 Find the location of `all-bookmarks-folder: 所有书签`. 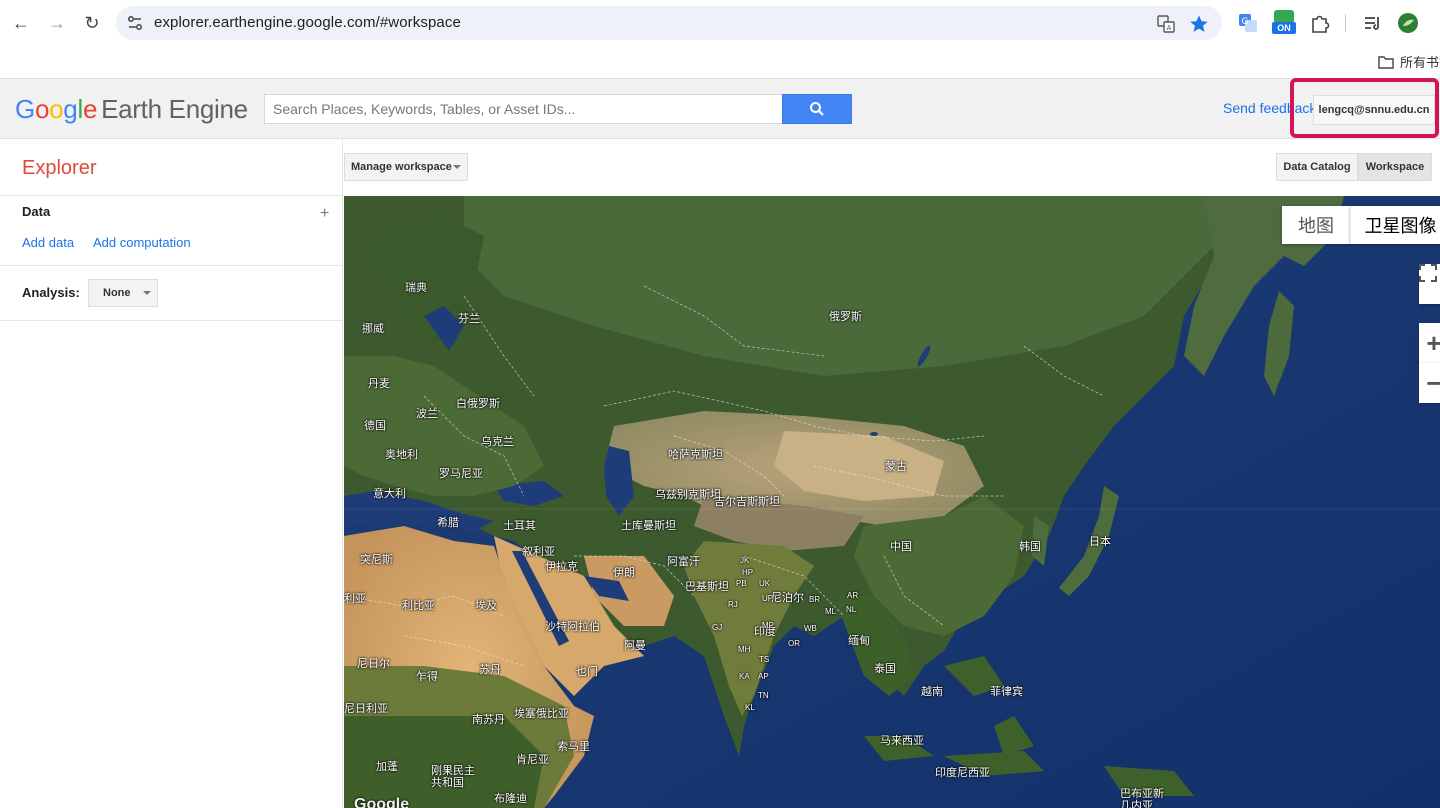

all-bookmarks-folder: 所有书签 is located at coordinates (1409, 61).